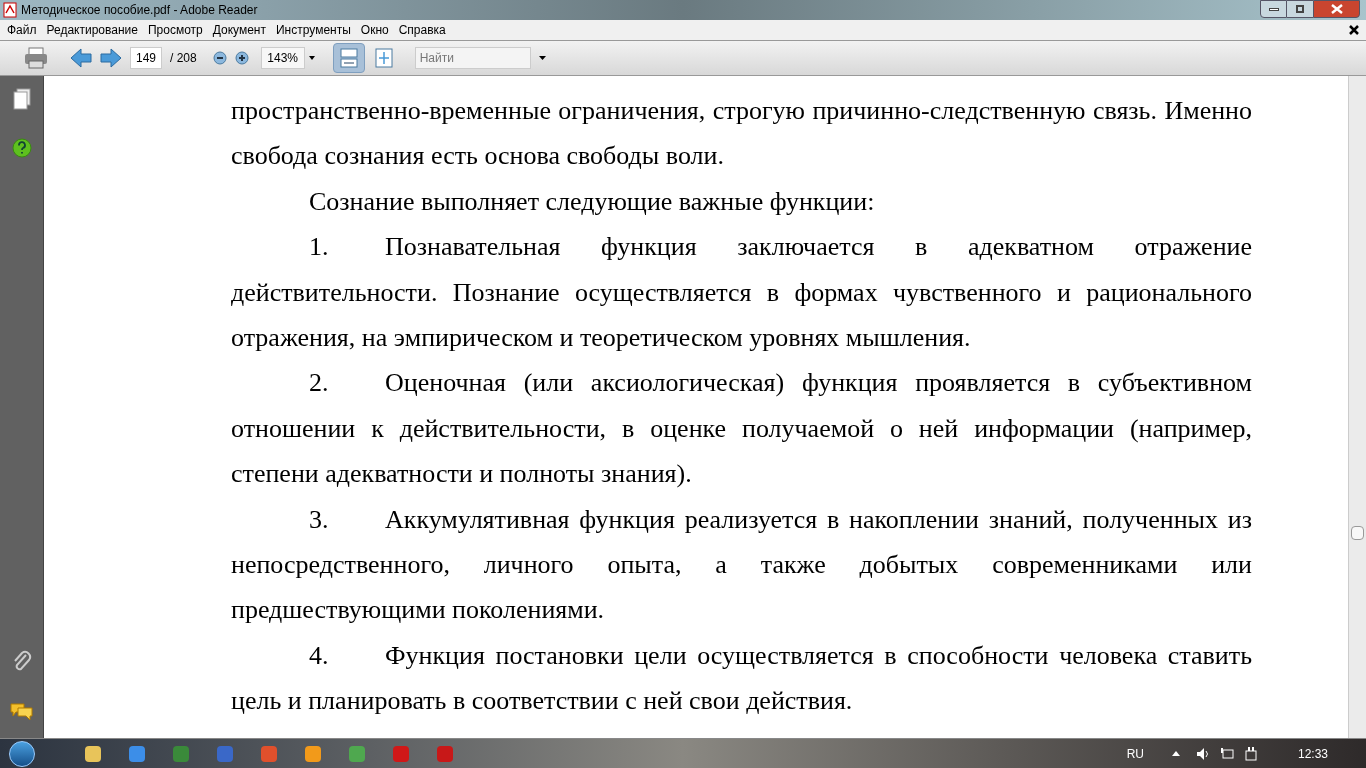 This screenshot has height=768, width=1366. What do you see at coordinates (741, 565) in the screenshot?
I see `numbered-paragraph: 3. Аккумулятивная функция реализуется в накоплении знаний, полученных из непосредственного, личного опыта, а также добытых современниками или предшествующими поколениями.` at bounding box center [741, 565].